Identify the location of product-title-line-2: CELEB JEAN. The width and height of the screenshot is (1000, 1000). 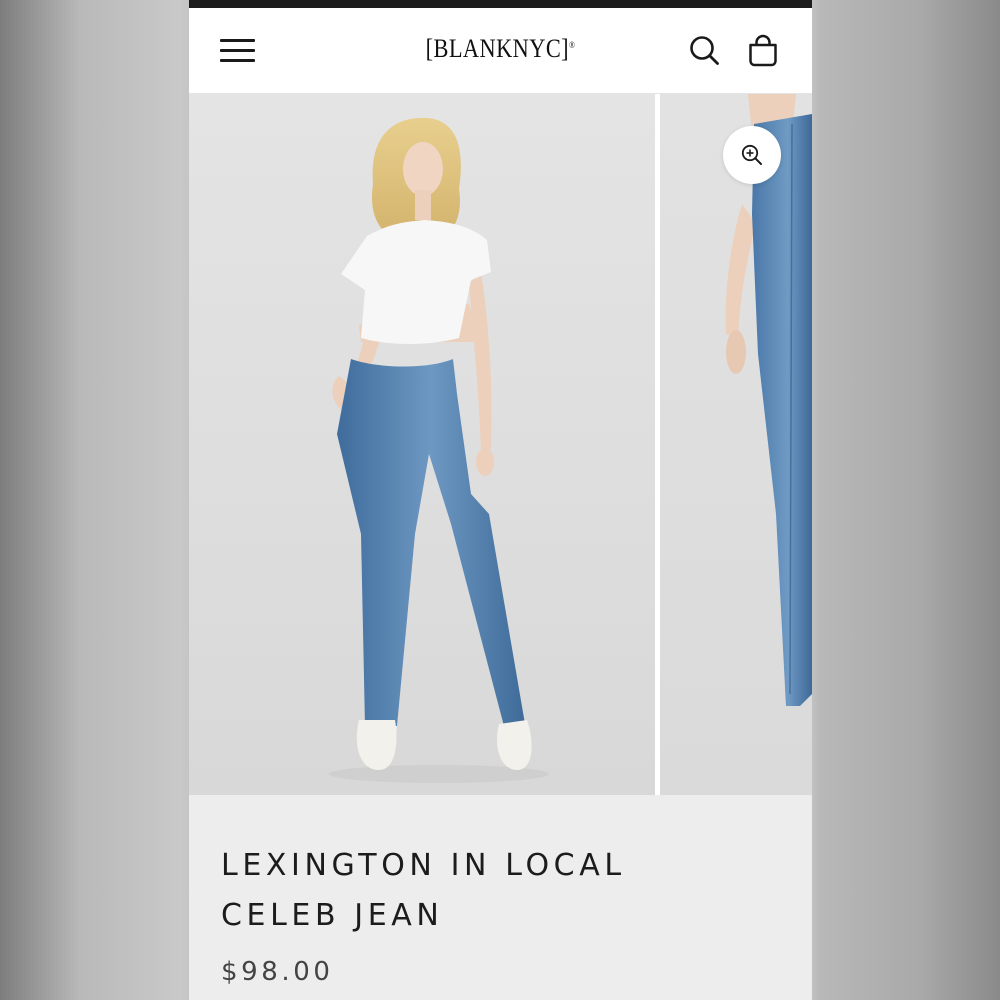
(332, 915).